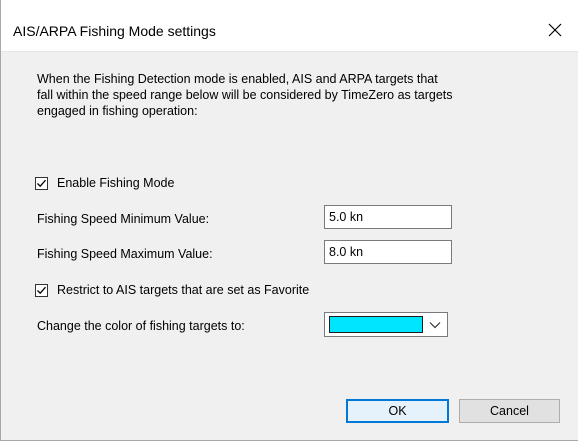 The width and height of the screenshot is (578, 441). I want to click on close-icon, so click(555, 30).